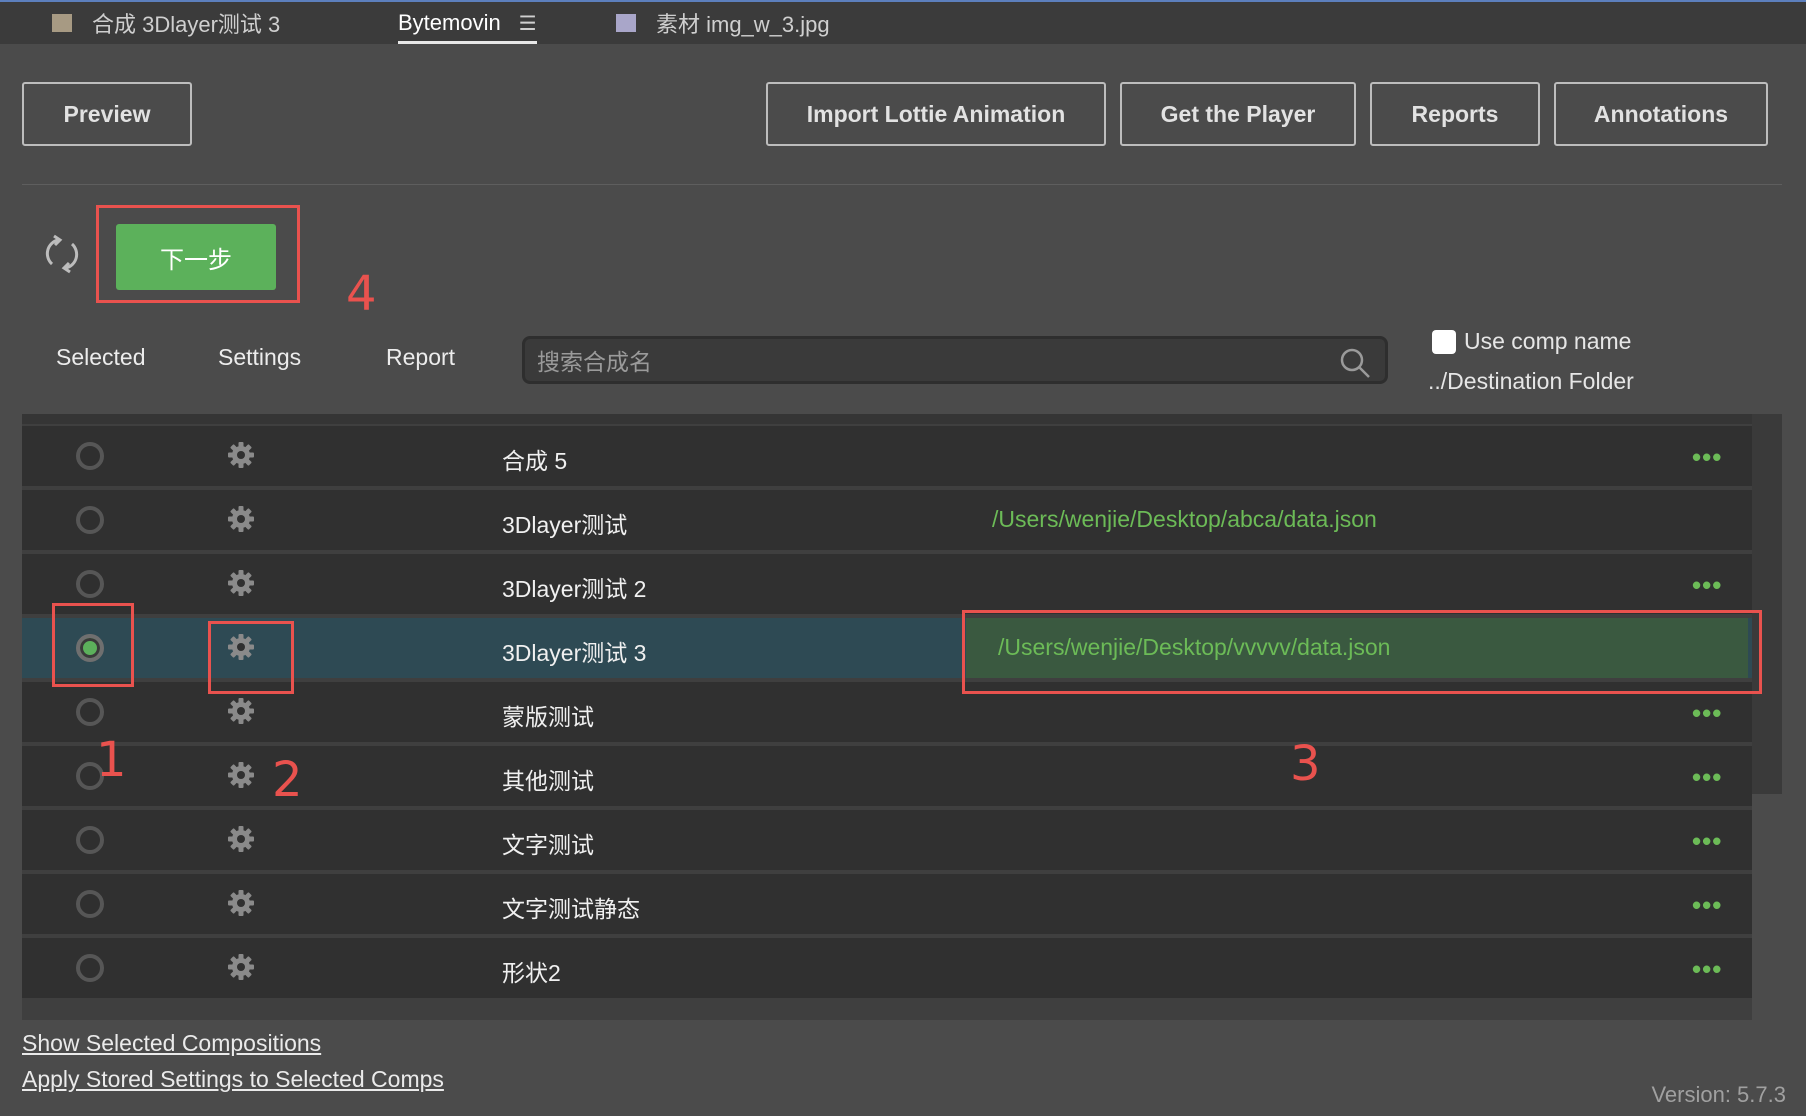 This screenshot has height=1116, width=1806. I want to click on callout-box-next, so click(198, 254).